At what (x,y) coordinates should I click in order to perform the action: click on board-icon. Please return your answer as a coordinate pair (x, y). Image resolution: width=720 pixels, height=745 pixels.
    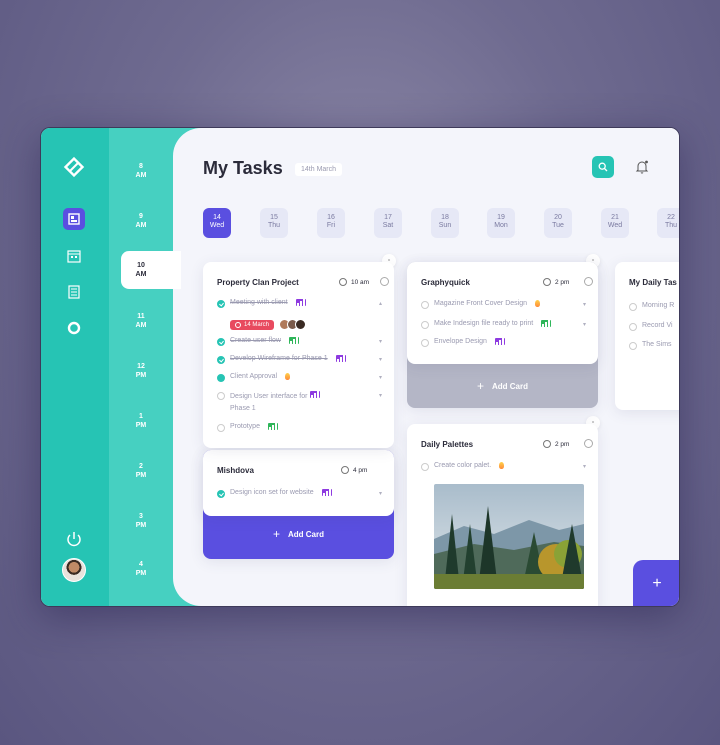
    Looking at the image, I should click on (74, 219).